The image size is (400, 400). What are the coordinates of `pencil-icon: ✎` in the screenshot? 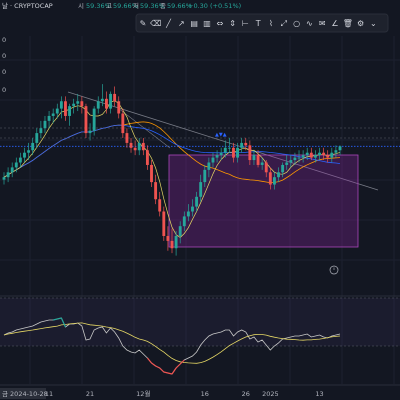 It's located at (143, 23).